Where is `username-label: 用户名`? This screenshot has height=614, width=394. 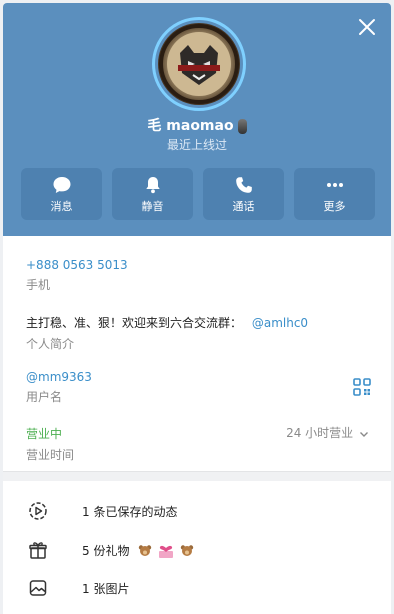 username-label: 用户名 is located at coordinates (44, 397).